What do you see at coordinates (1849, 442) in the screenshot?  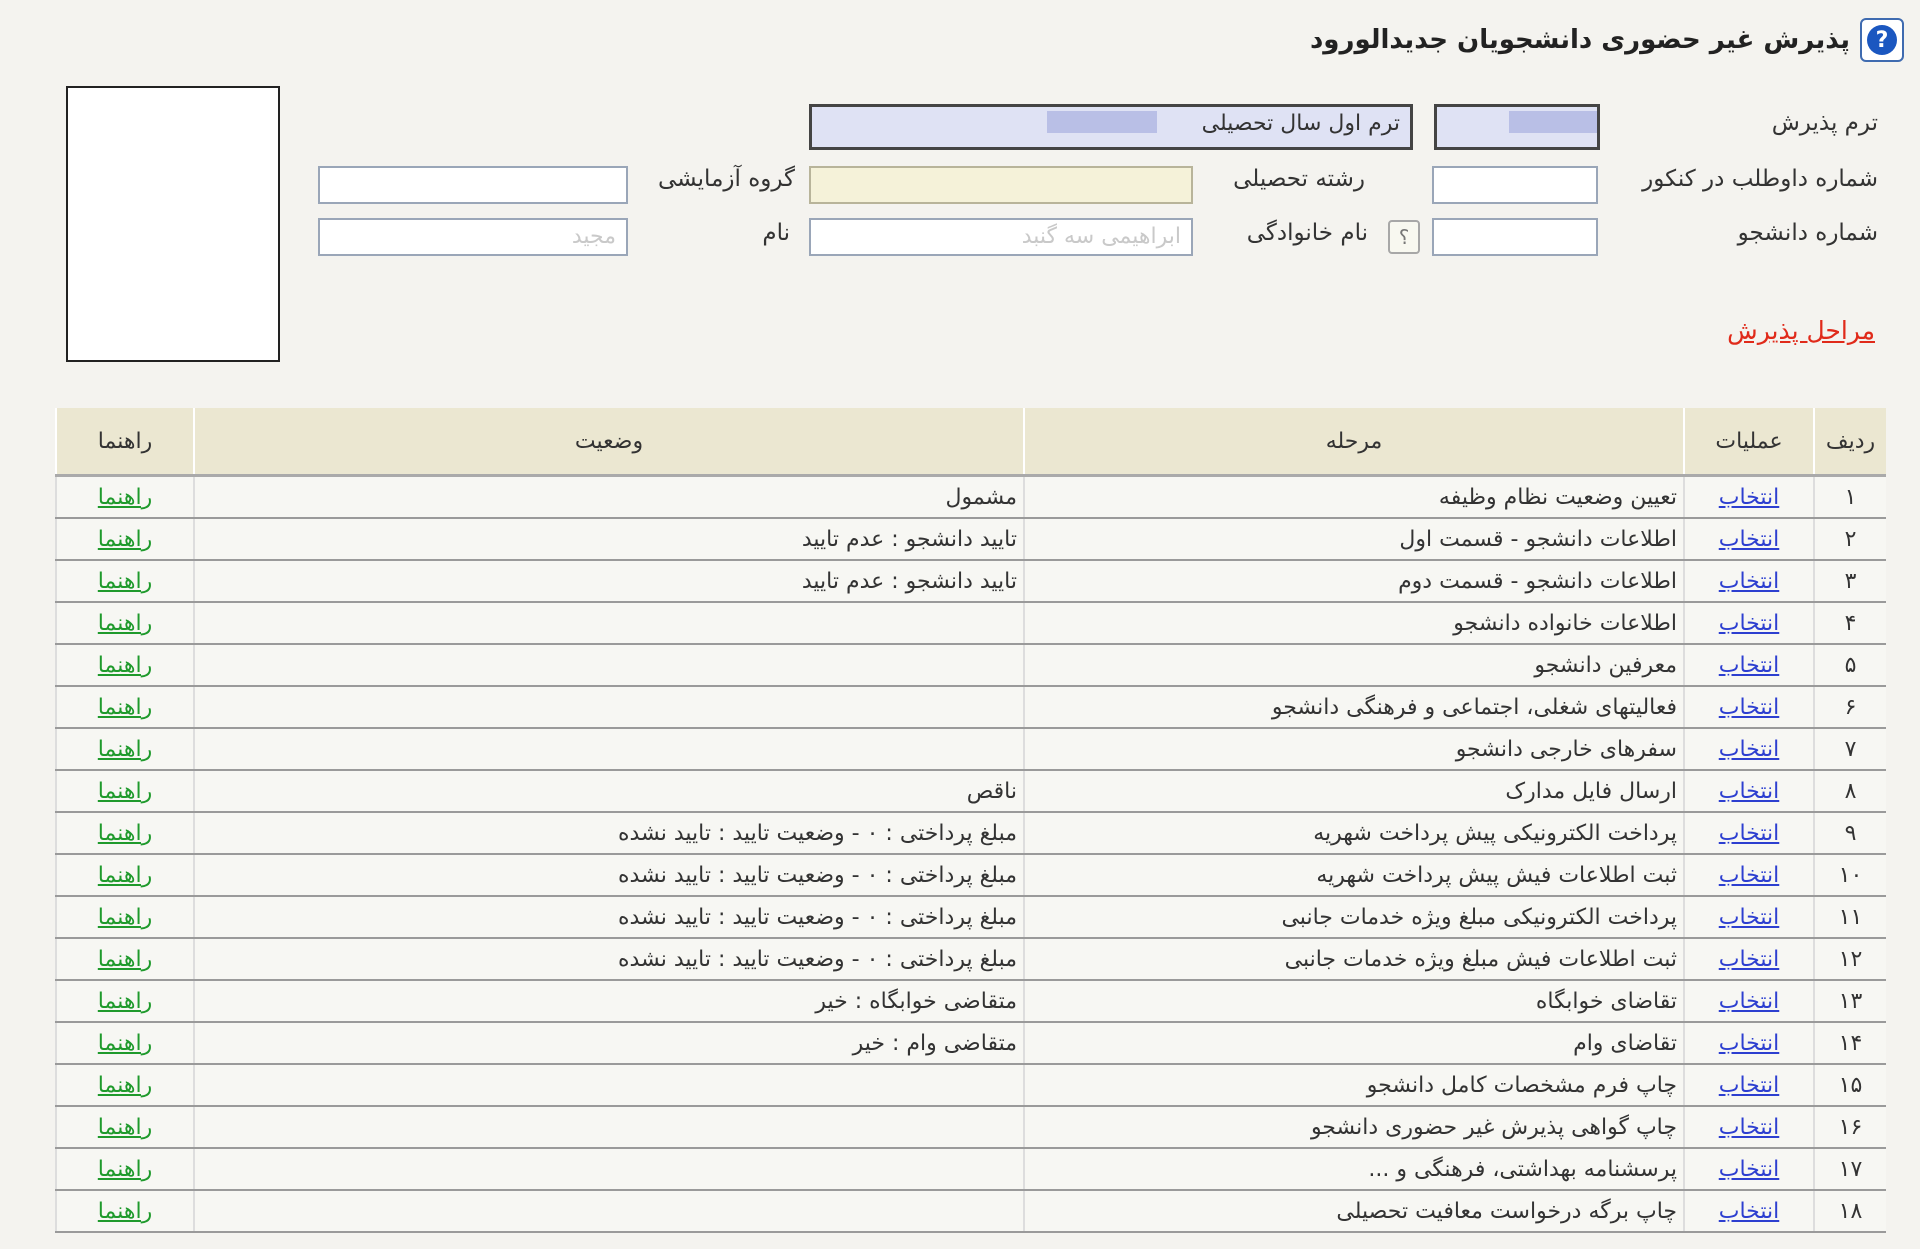 I see `header-row-number: ردیف` at bounding box center [1849, 442].